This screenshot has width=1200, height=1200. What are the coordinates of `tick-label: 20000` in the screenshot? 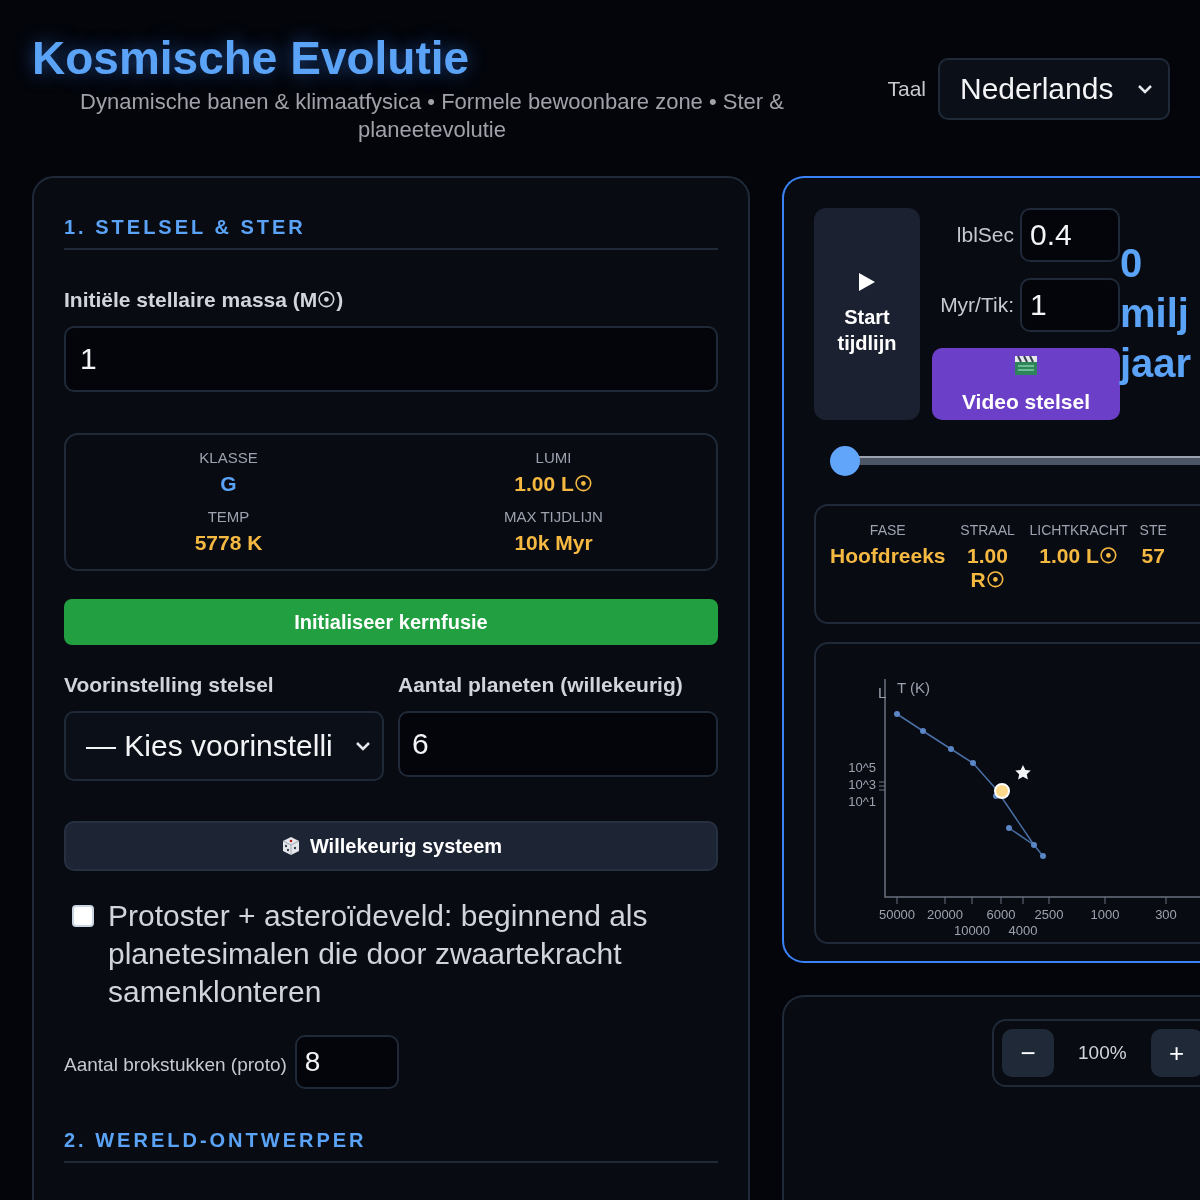 It's located at (945, 914).